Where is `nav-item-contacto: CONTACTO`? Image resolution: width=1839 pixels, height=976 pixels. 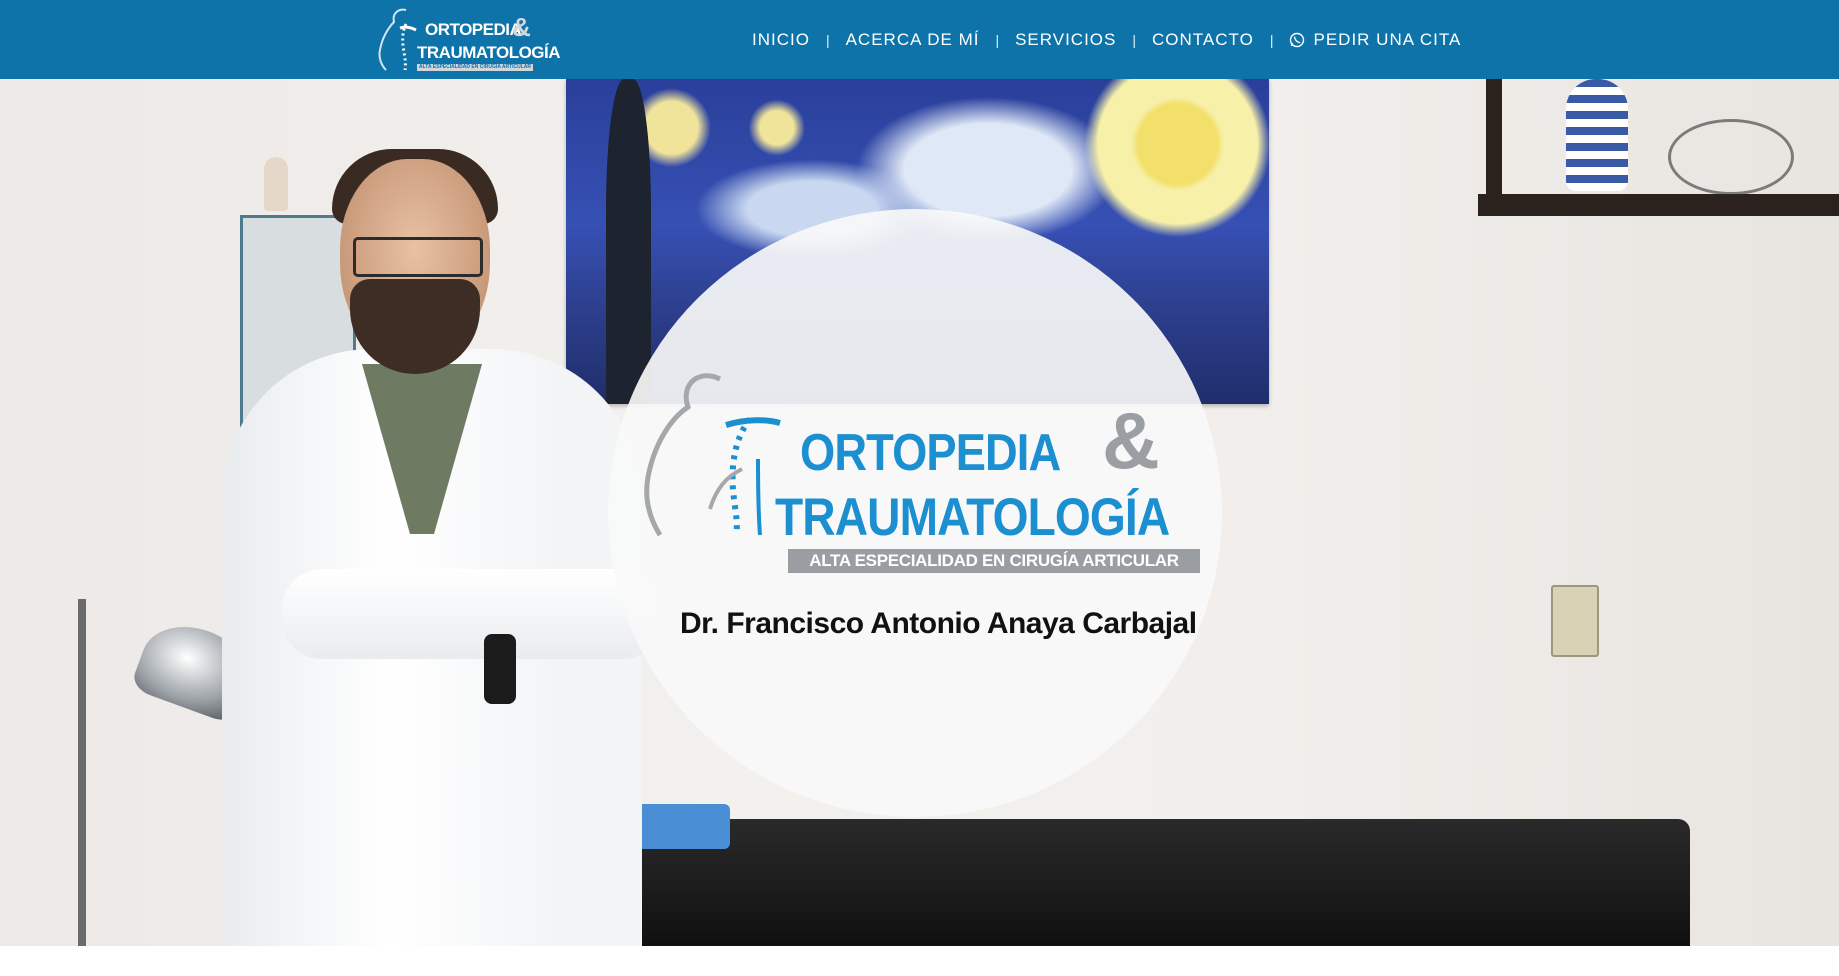
nav-item-contacto: CONTACTO is located at coordinates (1203, 40).